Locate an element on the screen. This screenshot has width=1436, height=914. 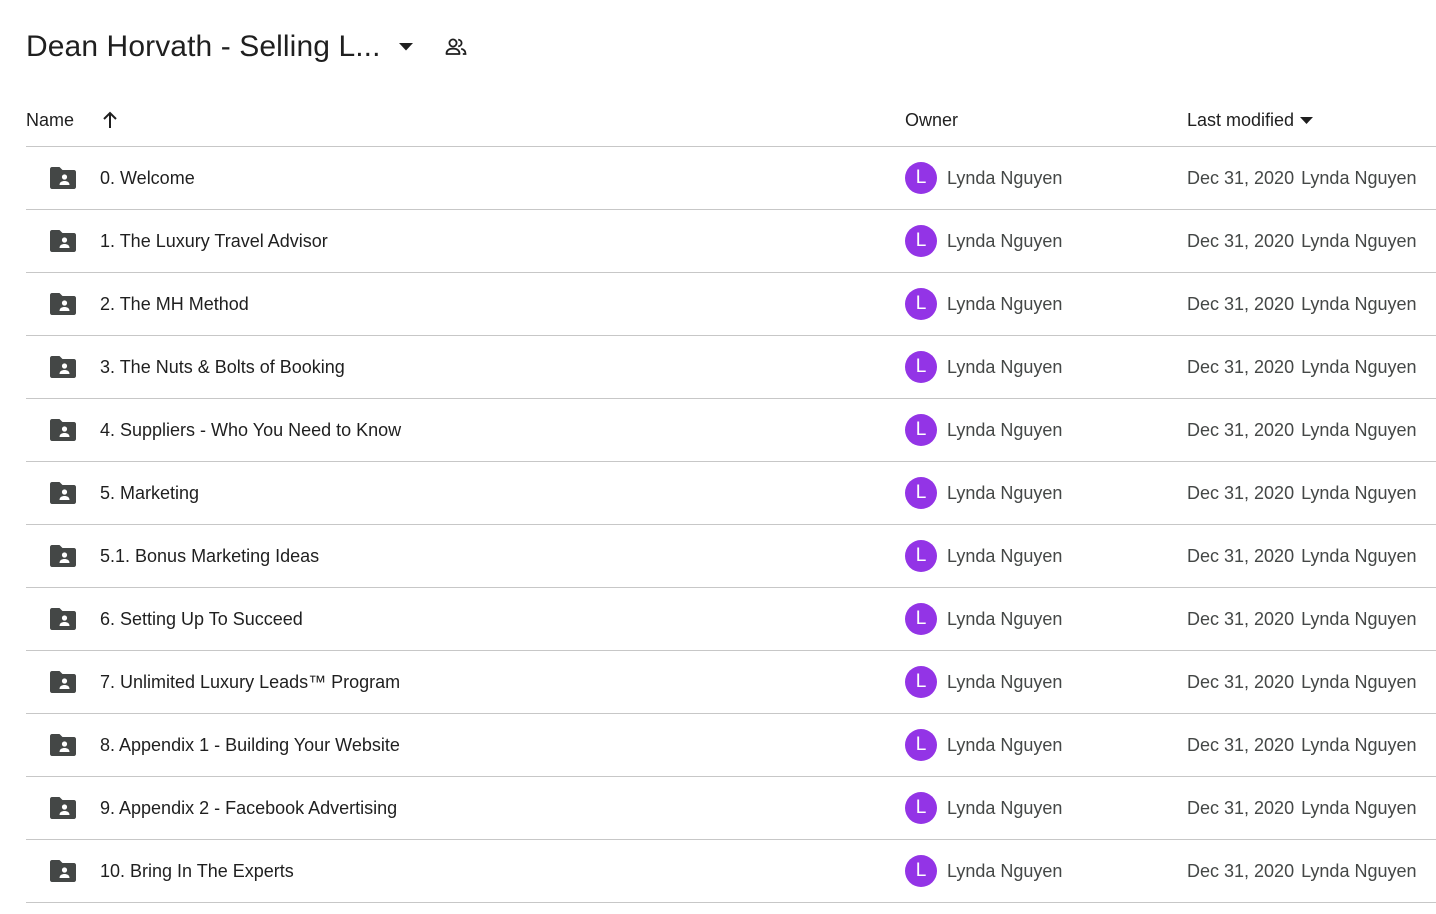
people-icon is located at coordinates (455, 46).